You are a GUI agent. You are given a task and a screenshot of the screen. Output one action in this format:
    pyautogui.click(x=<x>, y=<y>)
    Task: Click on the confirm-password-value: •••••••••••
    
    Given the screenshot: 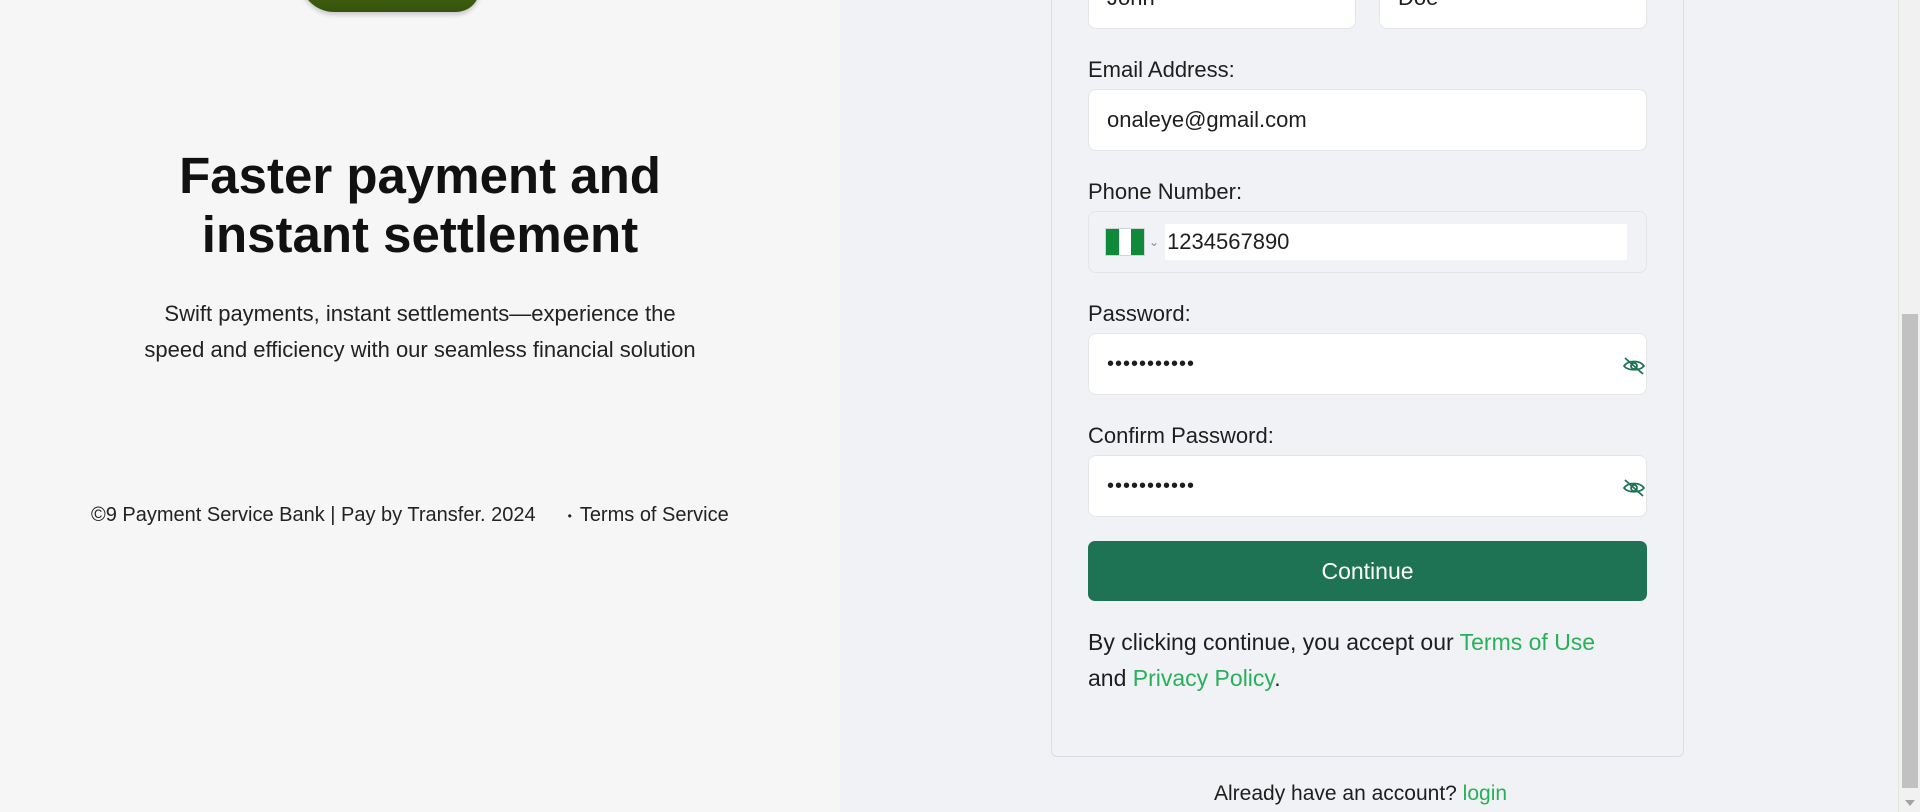 What is the action you would take?
    pyautogui.click(x=1151, y=485)
    